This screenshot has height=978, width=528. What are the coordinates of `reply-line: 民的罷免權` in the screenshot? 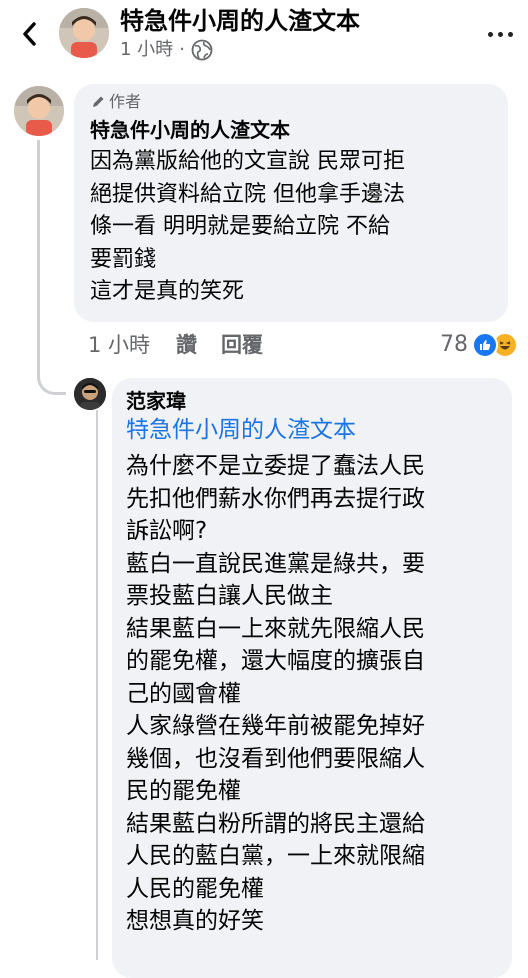 It's located at (183, 791).